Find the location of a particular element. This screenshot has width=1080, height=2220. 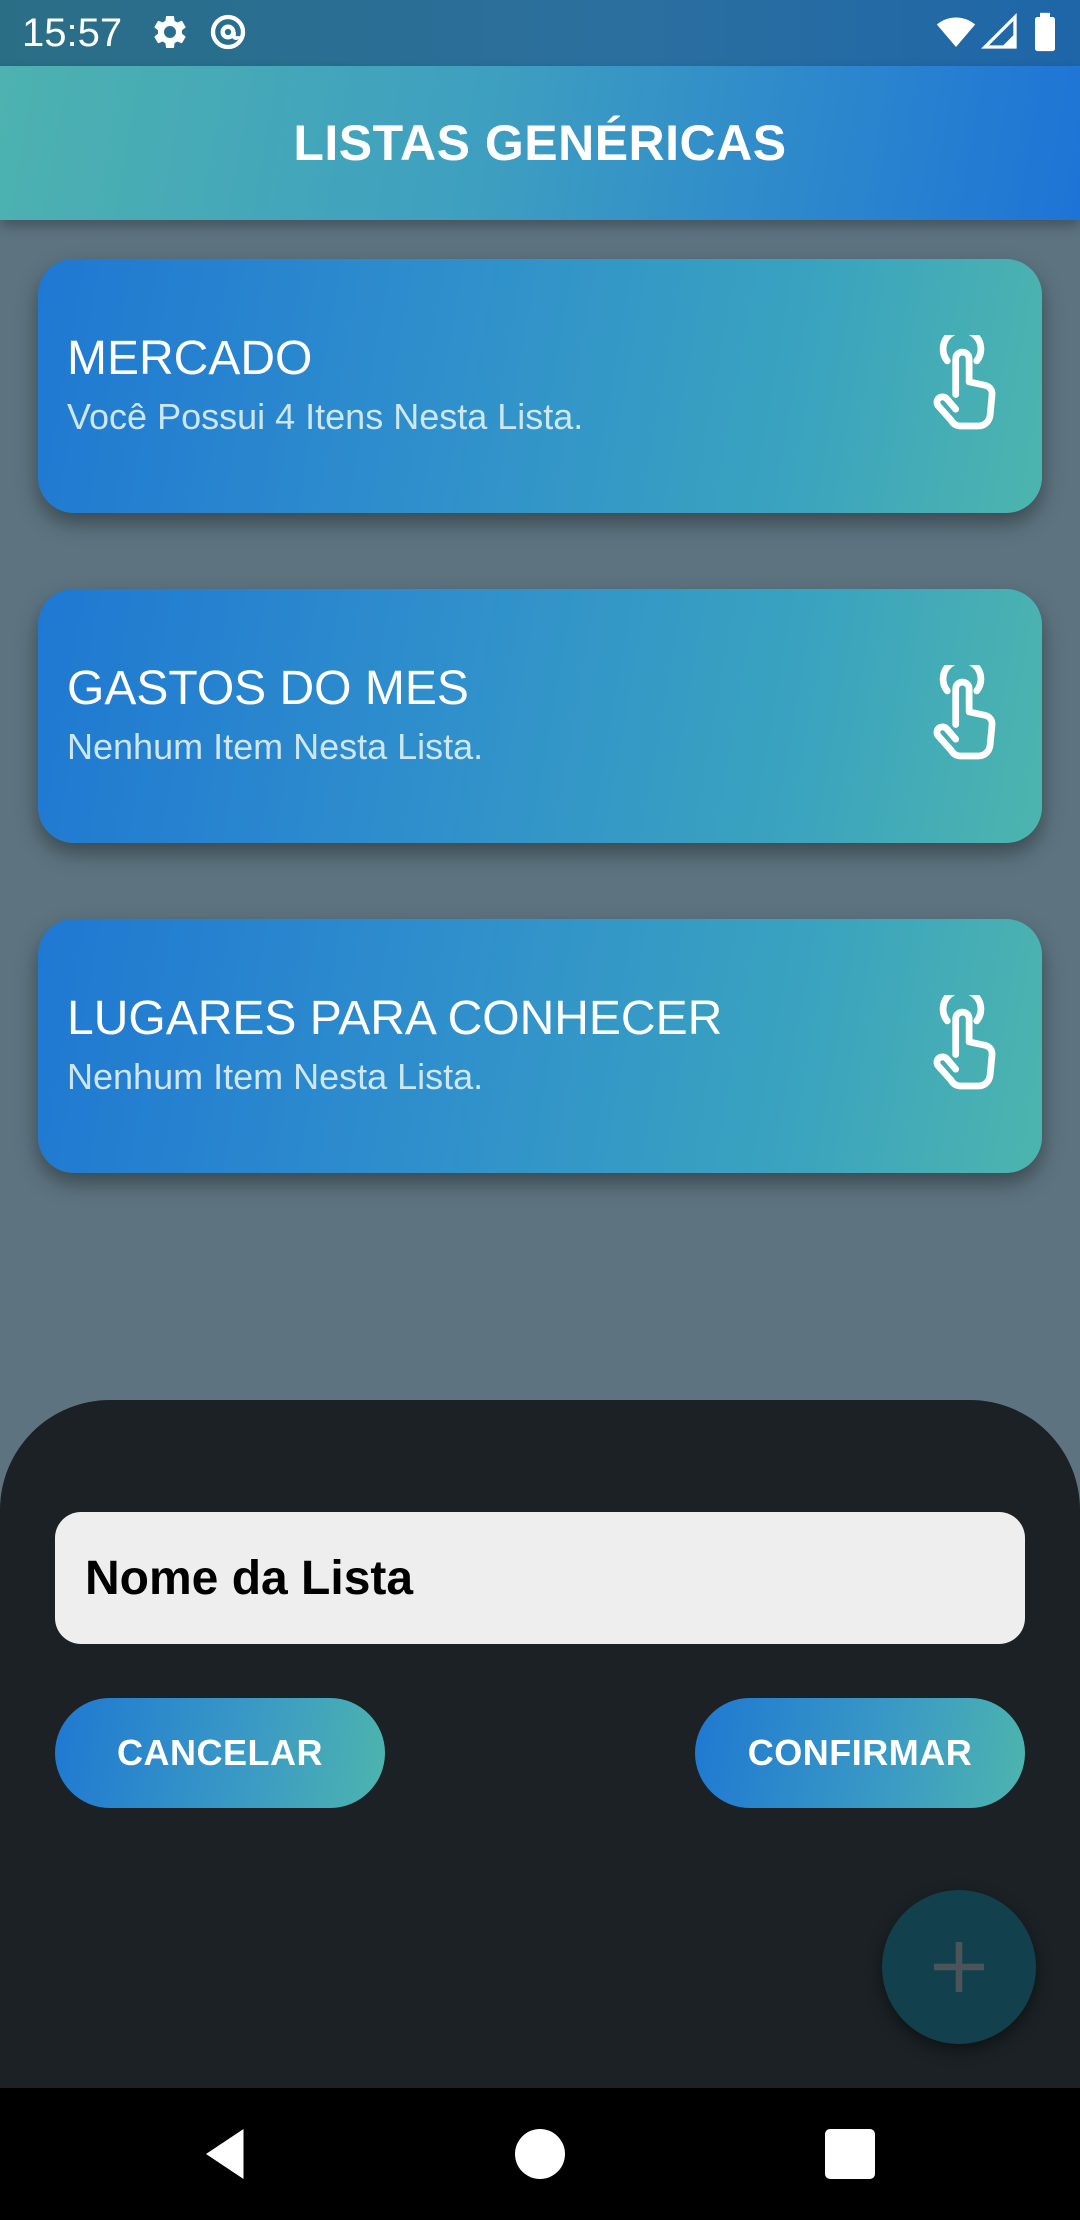

list-card: MERCADO Você Possui 4 Itens Nesta Lista. is located at coordinates (540, 386).